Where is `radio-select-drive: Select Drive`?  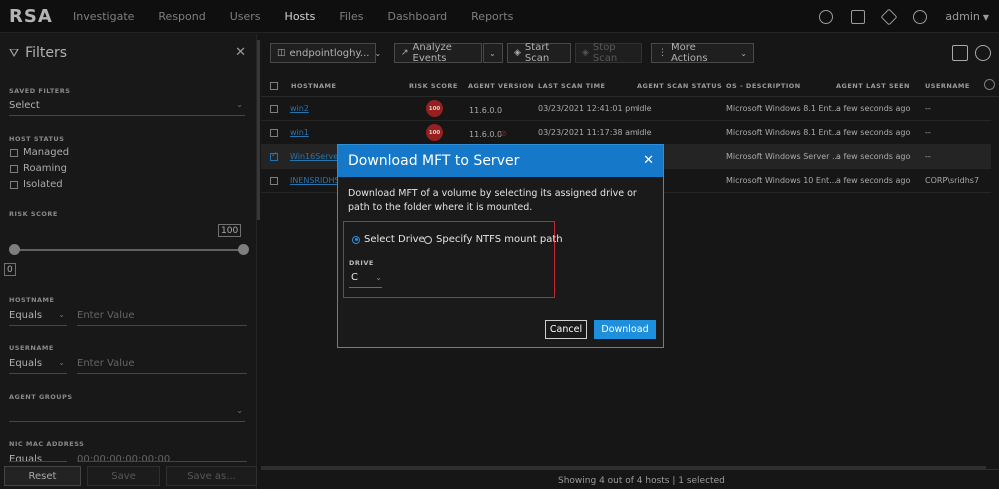
radio-select-drive: Select Drive is located at coordinates (388, 239).